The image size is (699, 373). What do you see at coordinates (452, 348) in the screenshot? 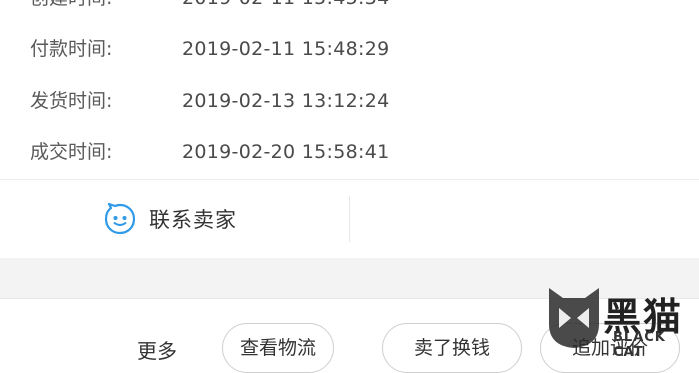
I see `resell-button: 卖了换钱` at bounding box center [452, 348].